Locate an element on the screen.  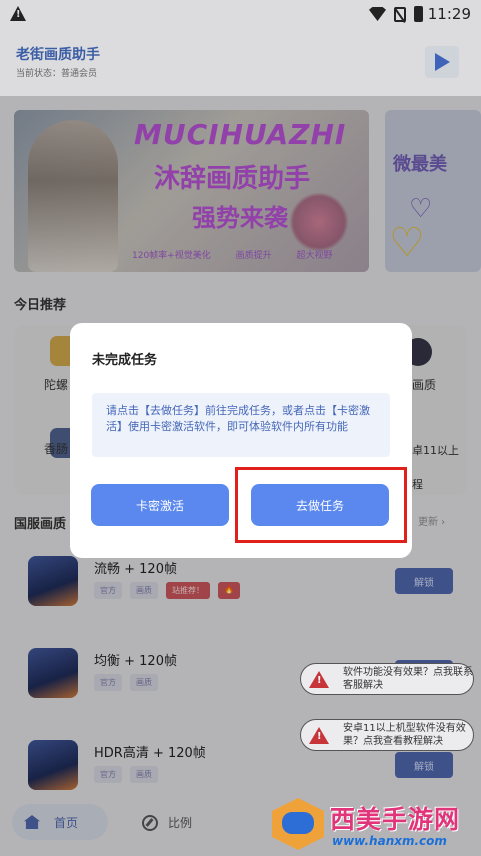
play-icon is located at coordinates (442, 62).